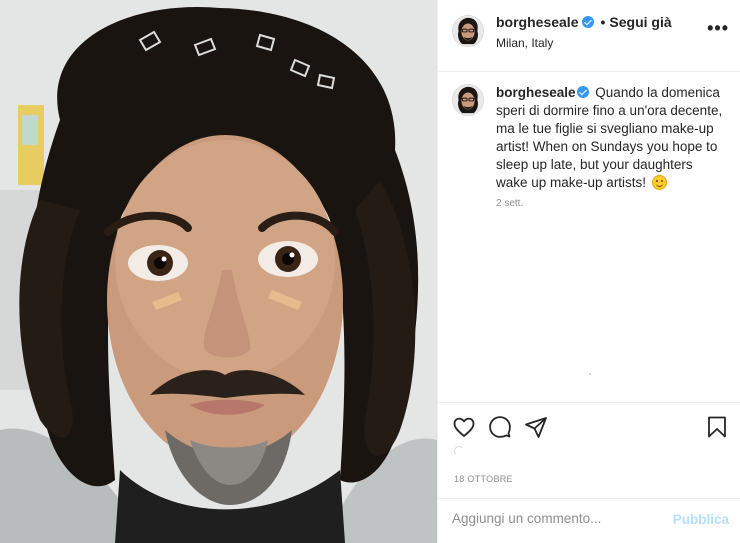 The width and height of the screenshot is (740, 543). Describe the element at coordinates (701, 519) in the screenshot. I see `publish-button: Pubblica` at that location.